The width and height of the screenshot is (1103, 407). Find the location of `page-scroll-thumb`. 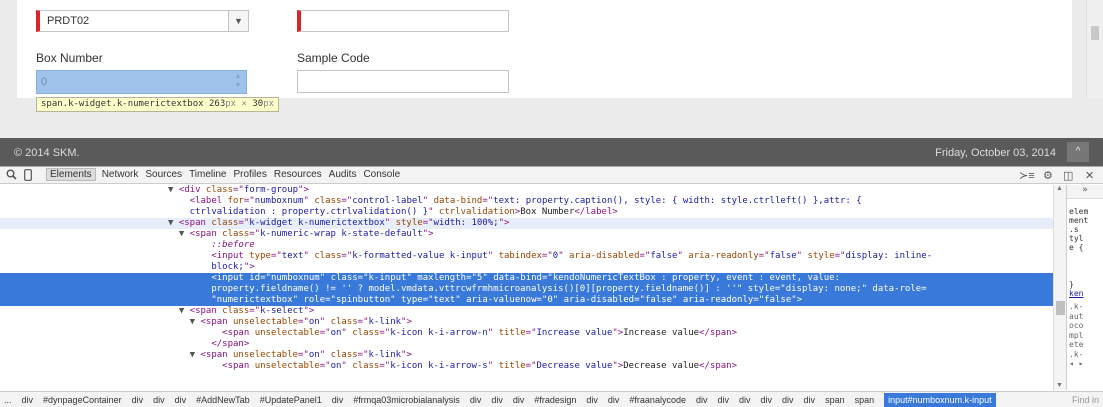

page-scroll-thumb is located at coordinates (1095, 33).